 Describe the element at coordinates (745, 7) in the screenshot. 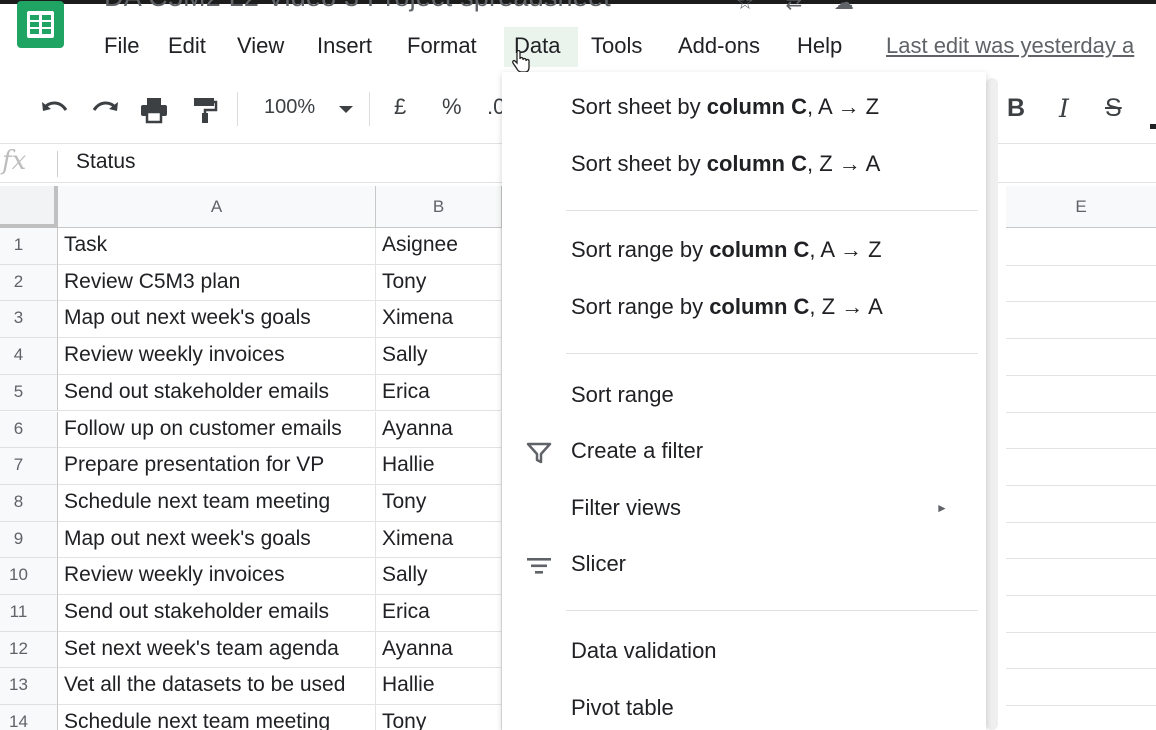

I see `star-icon: ☆` at that location.